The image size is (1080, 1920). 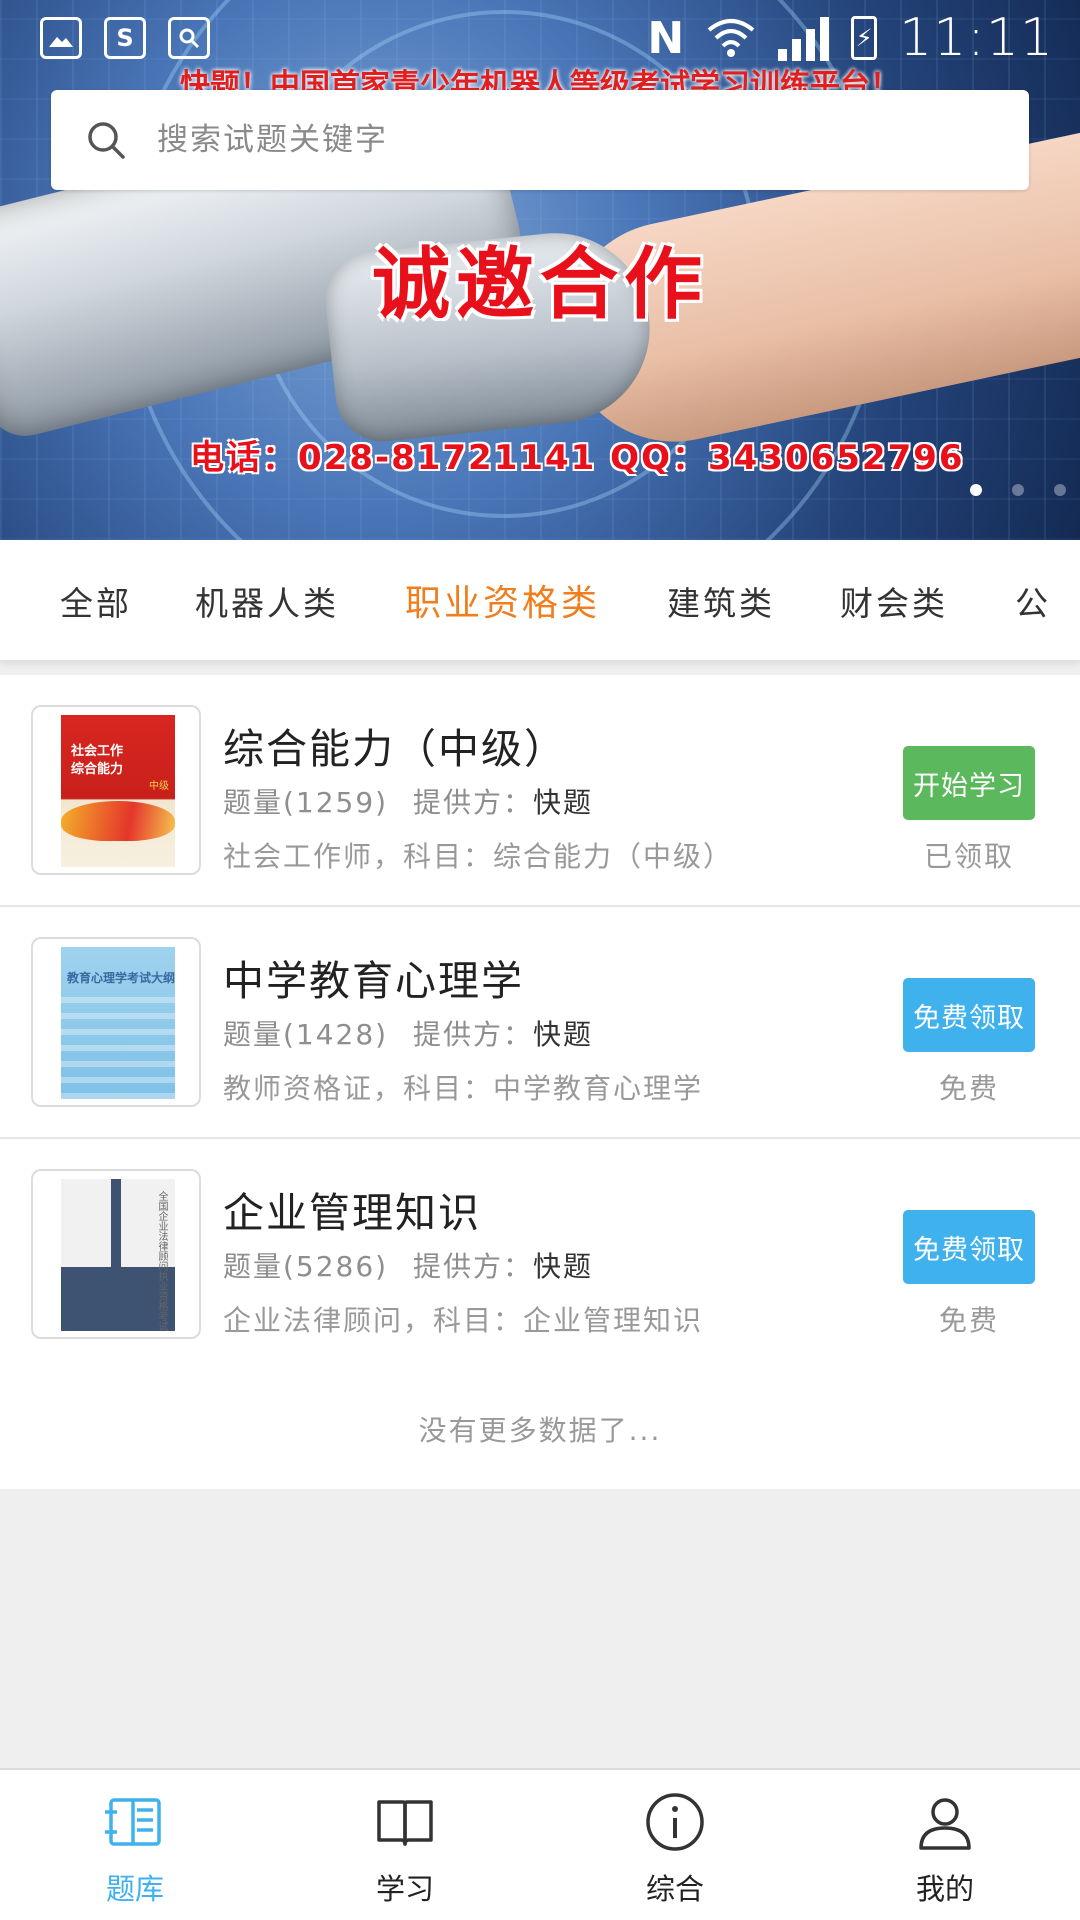 I want to click on nfc-icon: N, so click(x=666, y=38).